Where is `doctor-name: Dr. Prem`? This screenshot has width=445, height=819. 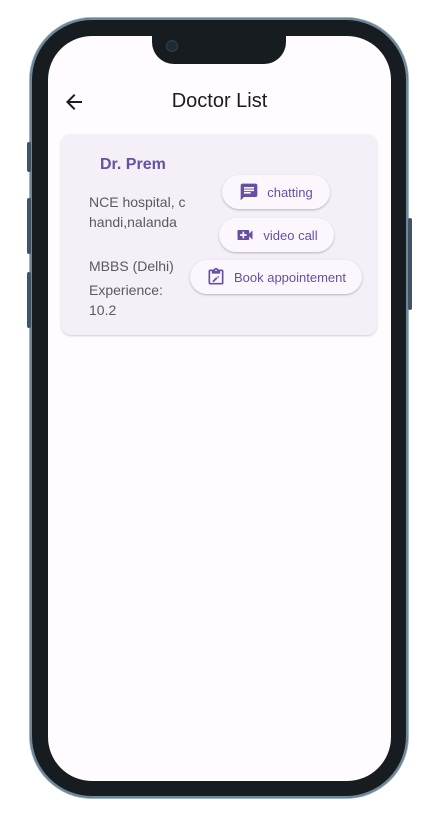 doctor-name: Dr. Prem is located at coordinates (133, 164).